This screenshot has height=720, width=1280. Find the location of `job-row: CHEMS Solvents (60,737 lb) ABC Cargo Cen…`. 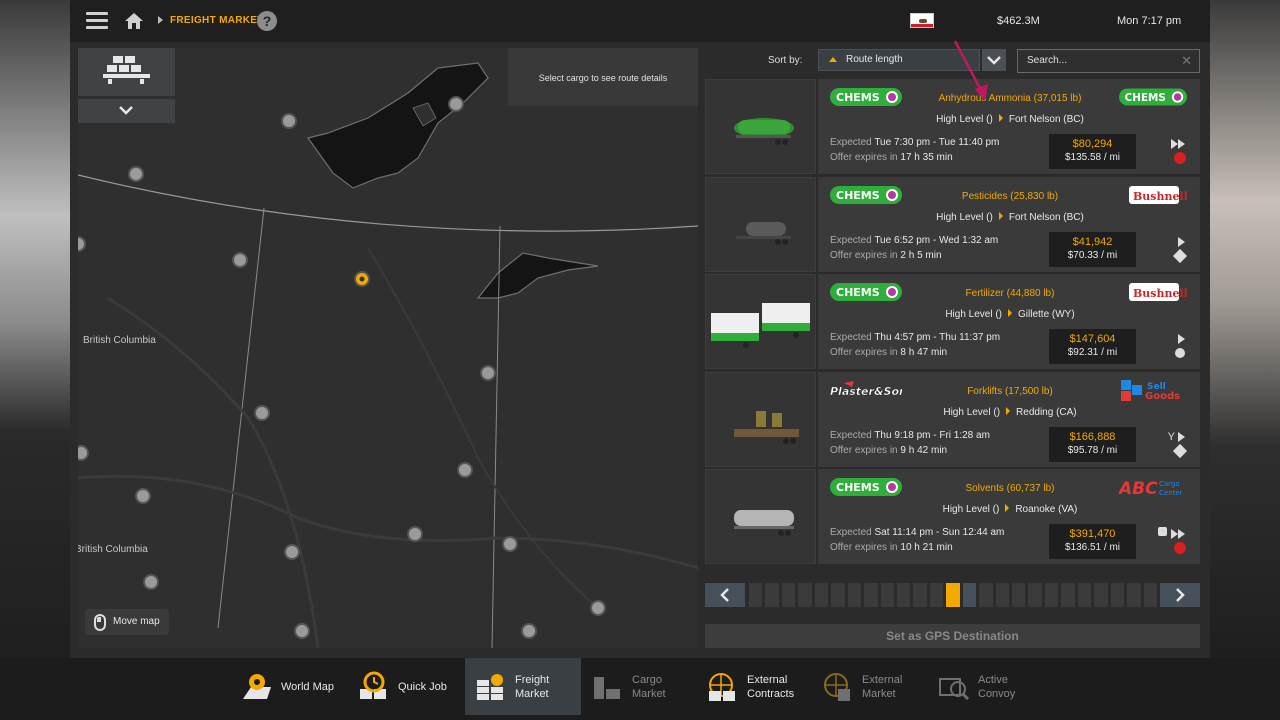

job-row: CHEMS Solvents (60,737 lb) ABC Cargo Cen… is located at coordinates (952, 516).